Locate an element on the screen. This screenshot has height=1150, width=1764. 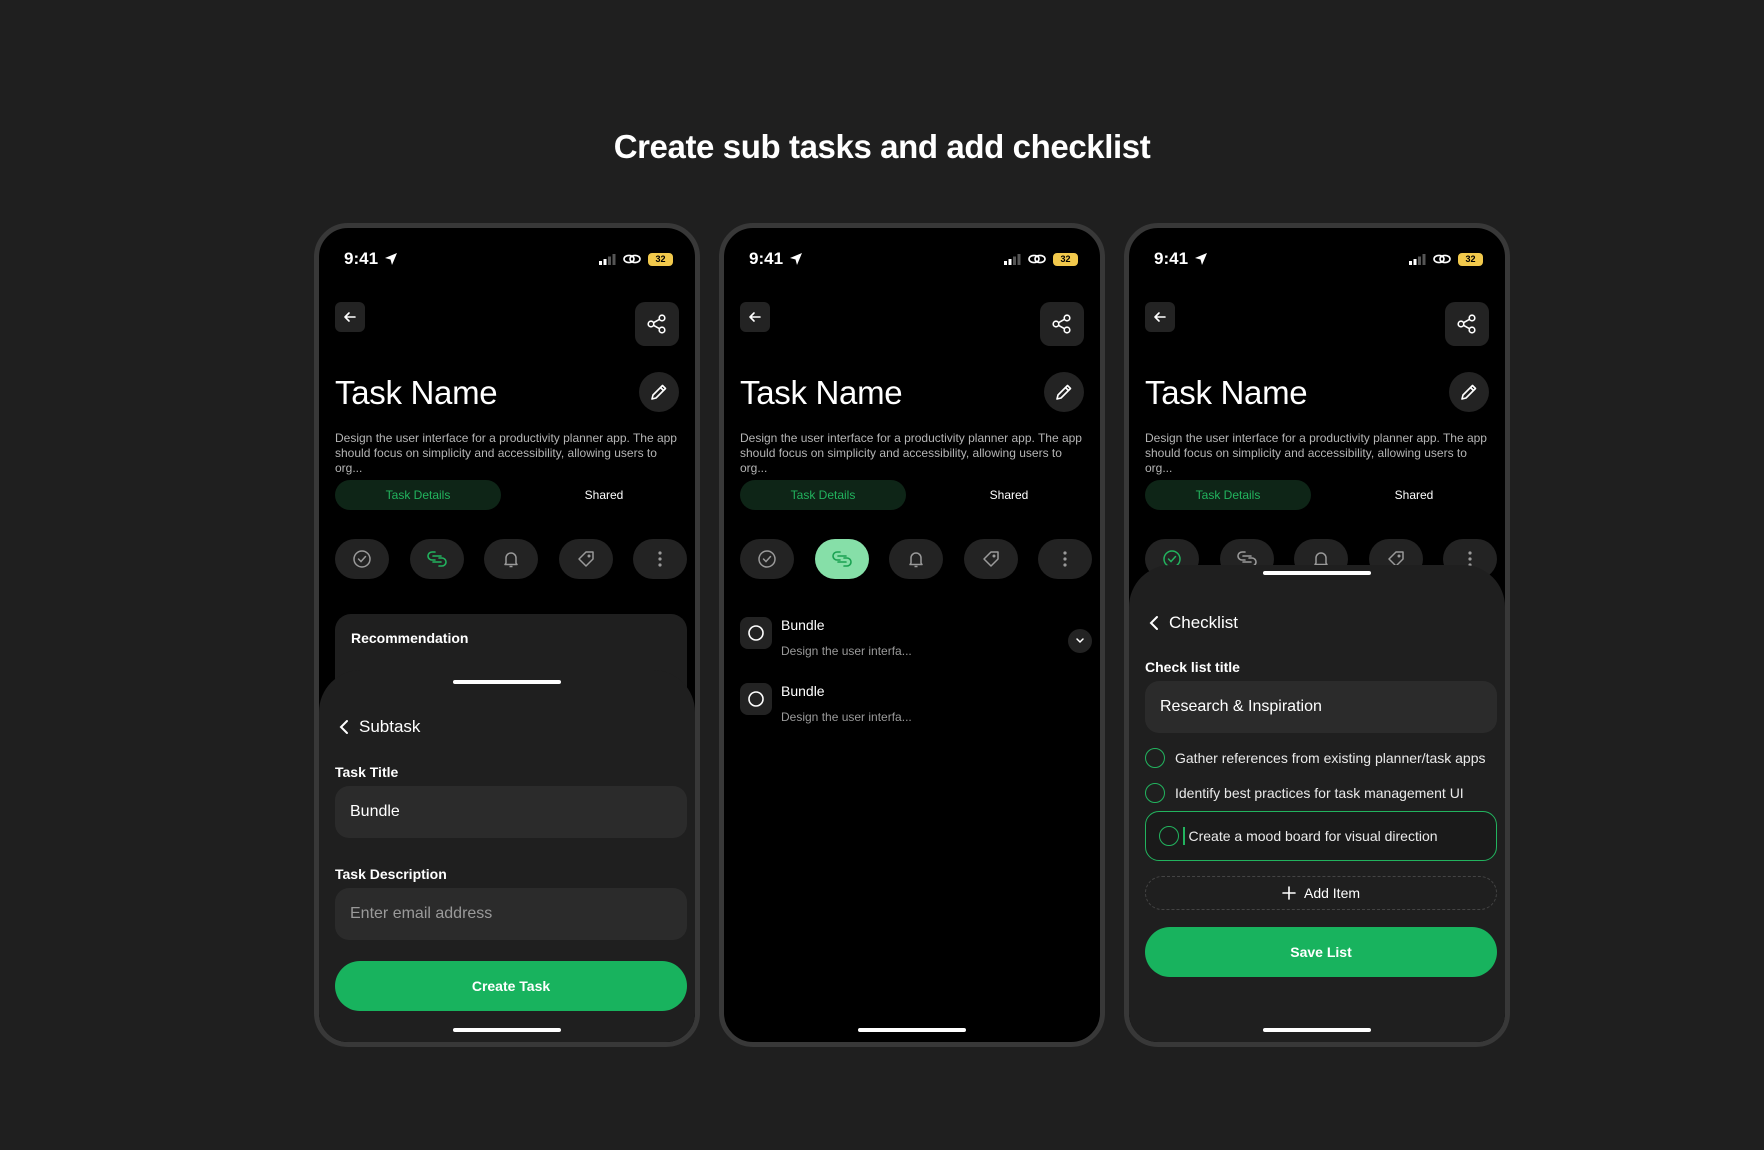
expand-button is located at coordinates (1080, 641).